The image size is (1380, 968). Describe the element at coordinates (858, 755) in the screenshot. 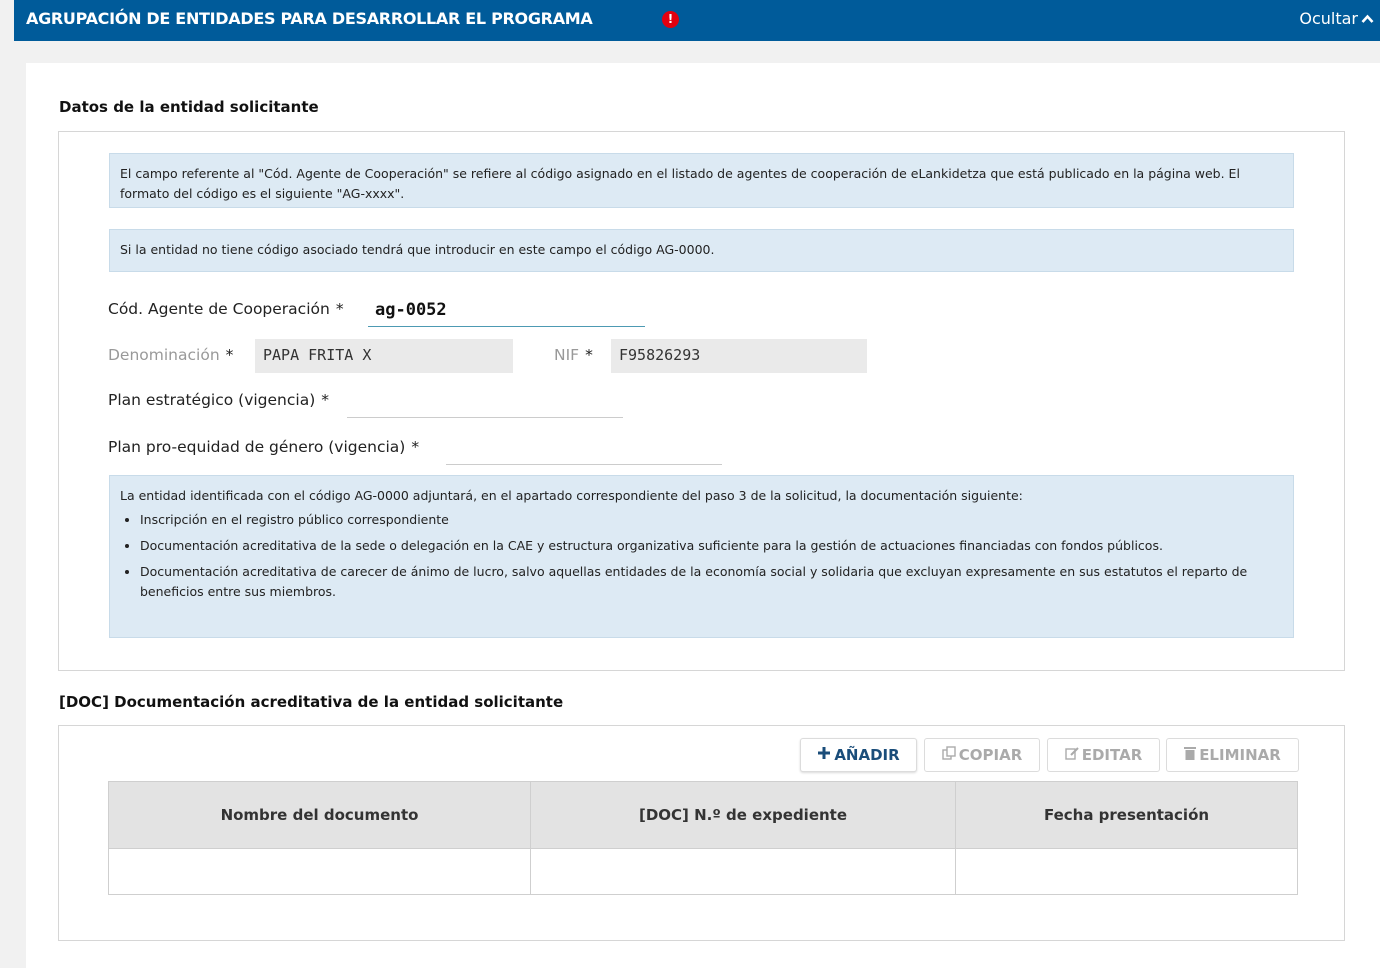

I see `add-button: AÑADIR` at that location.